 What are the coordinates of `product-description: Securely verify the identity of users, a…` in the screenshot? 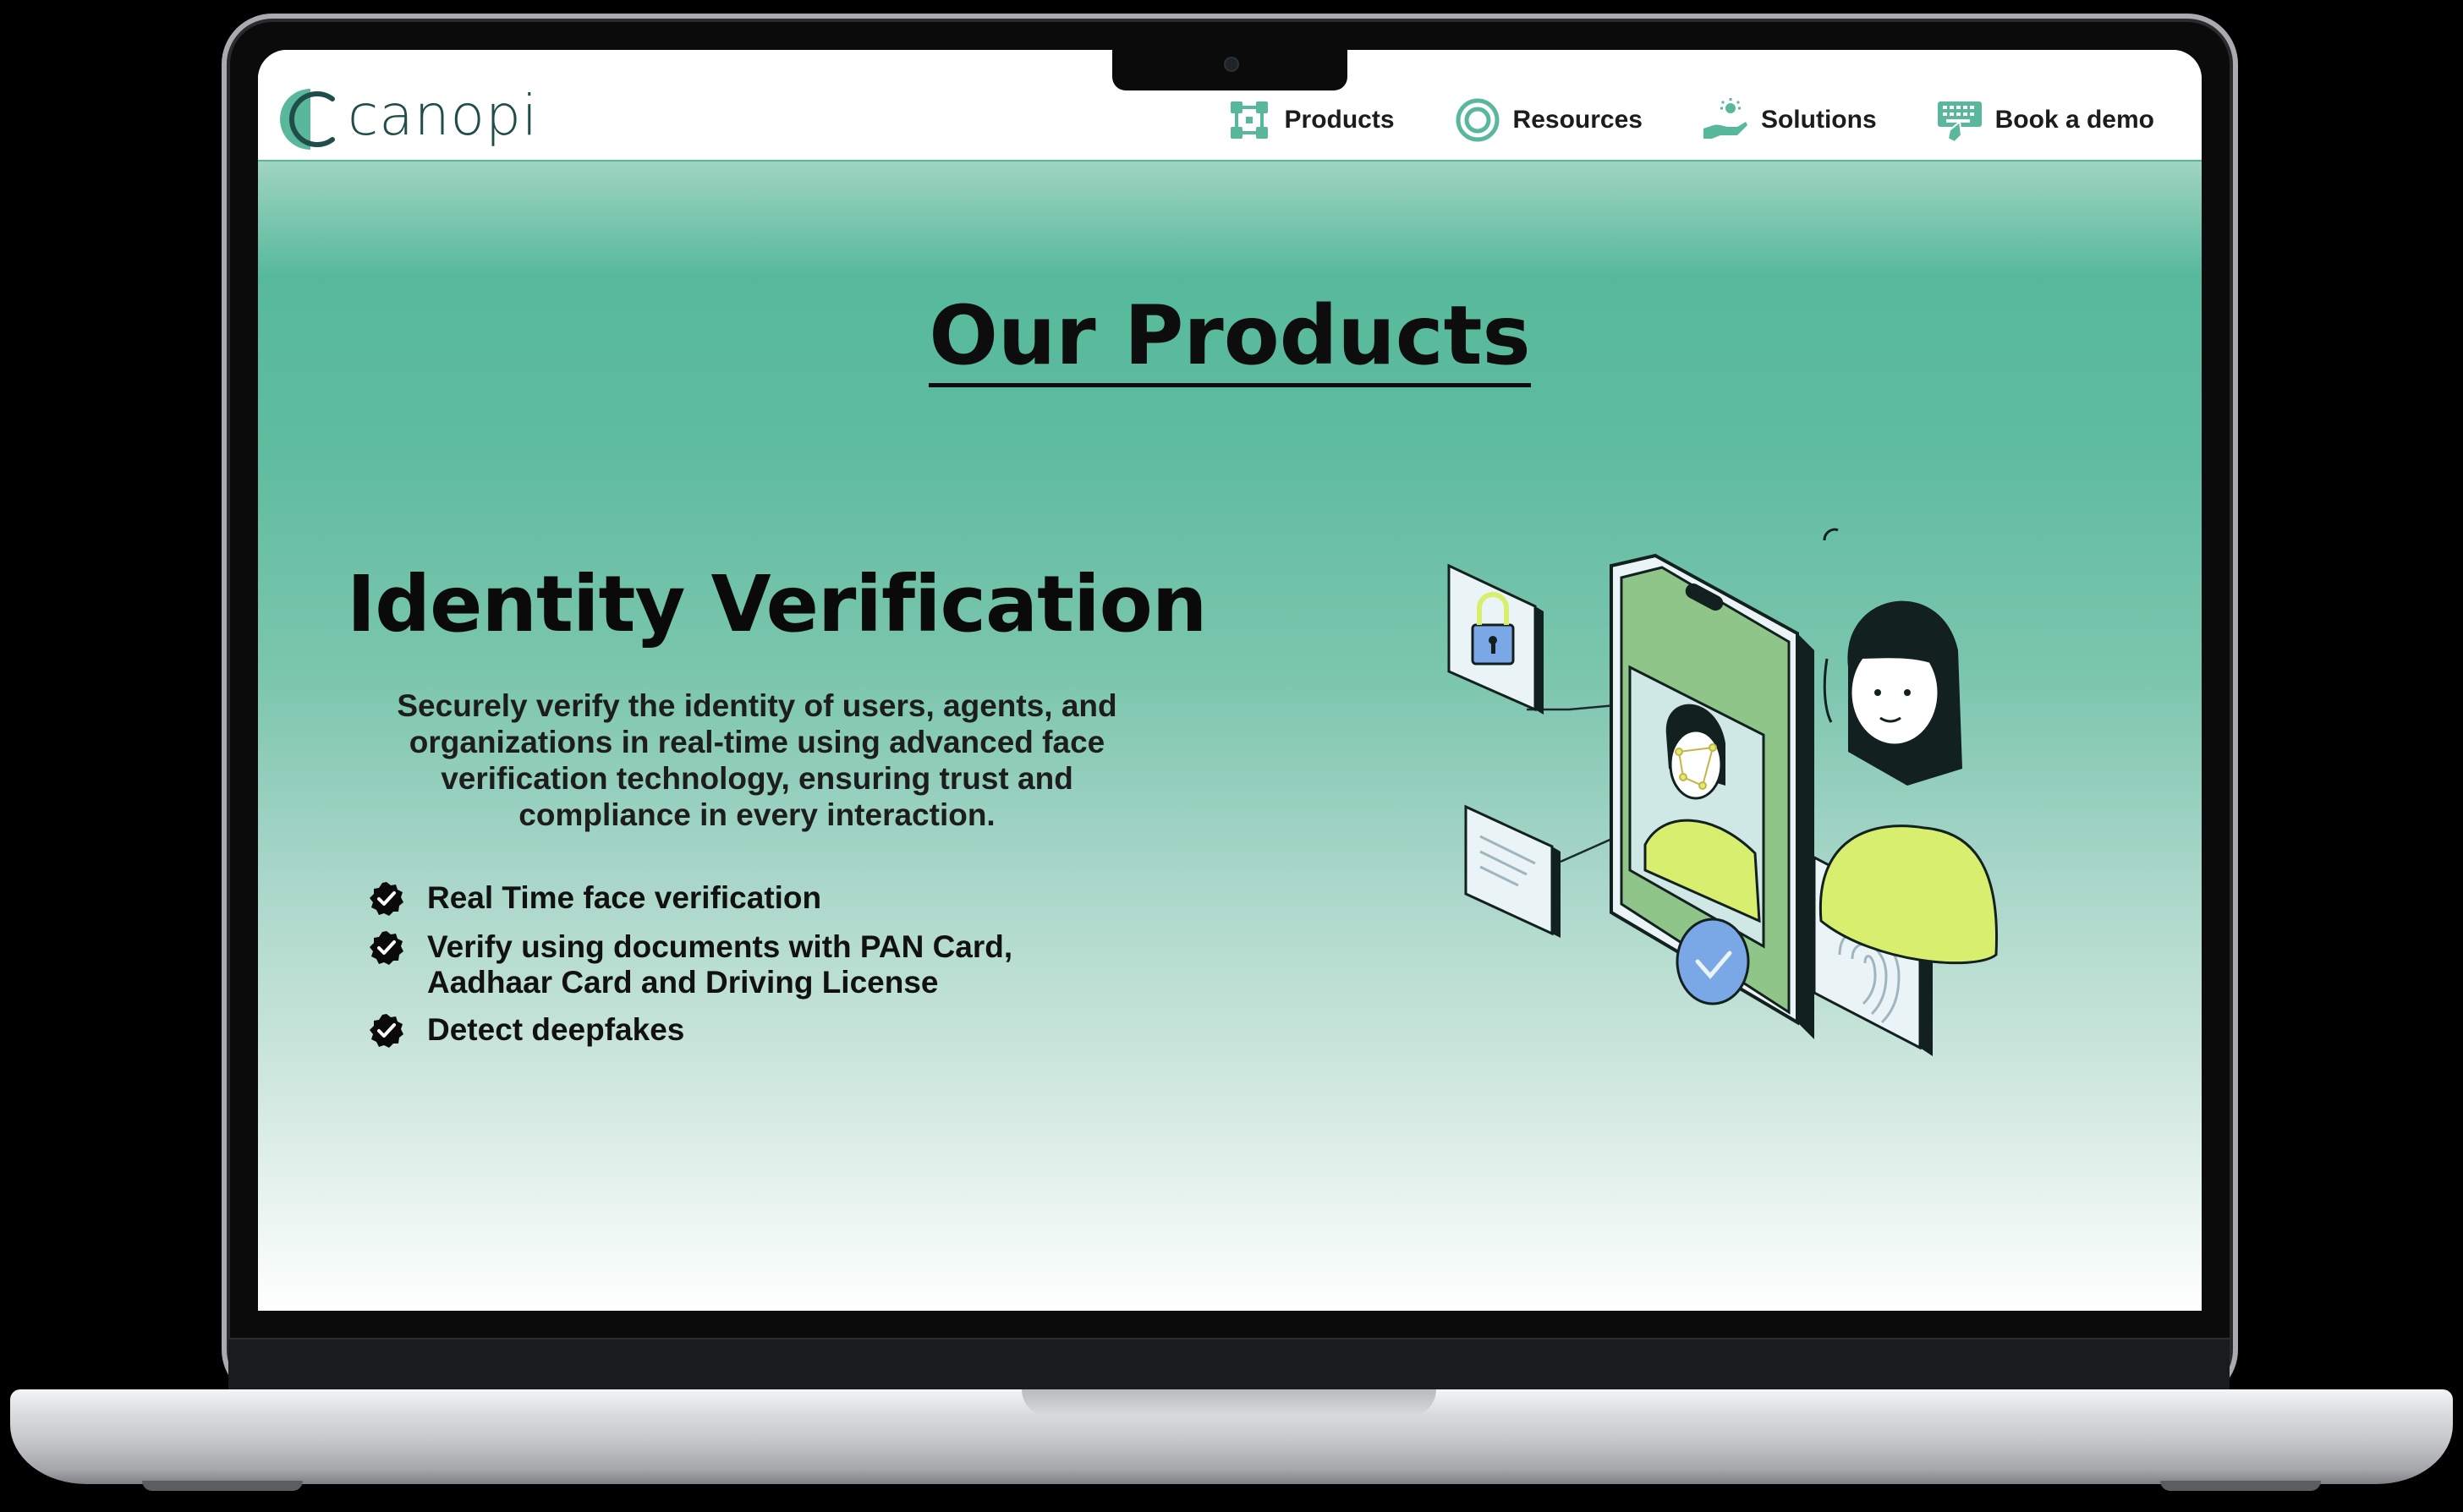 It's located at (757, 760).